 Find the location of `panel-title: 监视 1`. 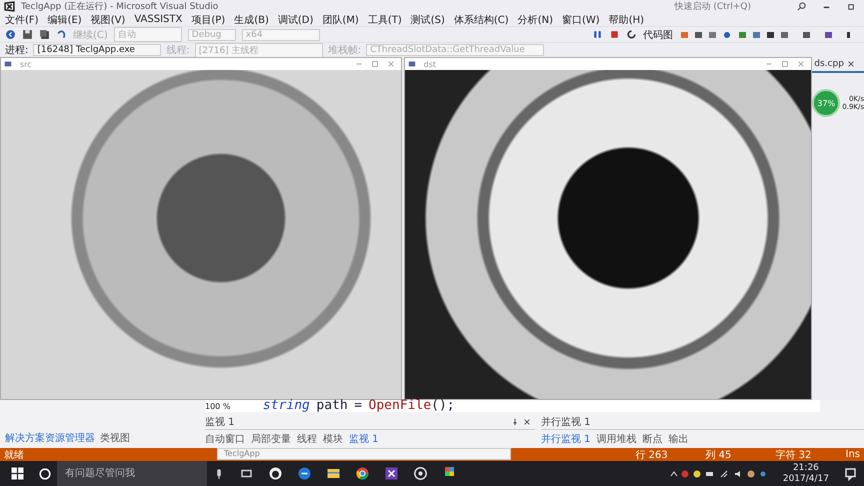

panel-title: 监视 1 is located at coordinates (220, 423).